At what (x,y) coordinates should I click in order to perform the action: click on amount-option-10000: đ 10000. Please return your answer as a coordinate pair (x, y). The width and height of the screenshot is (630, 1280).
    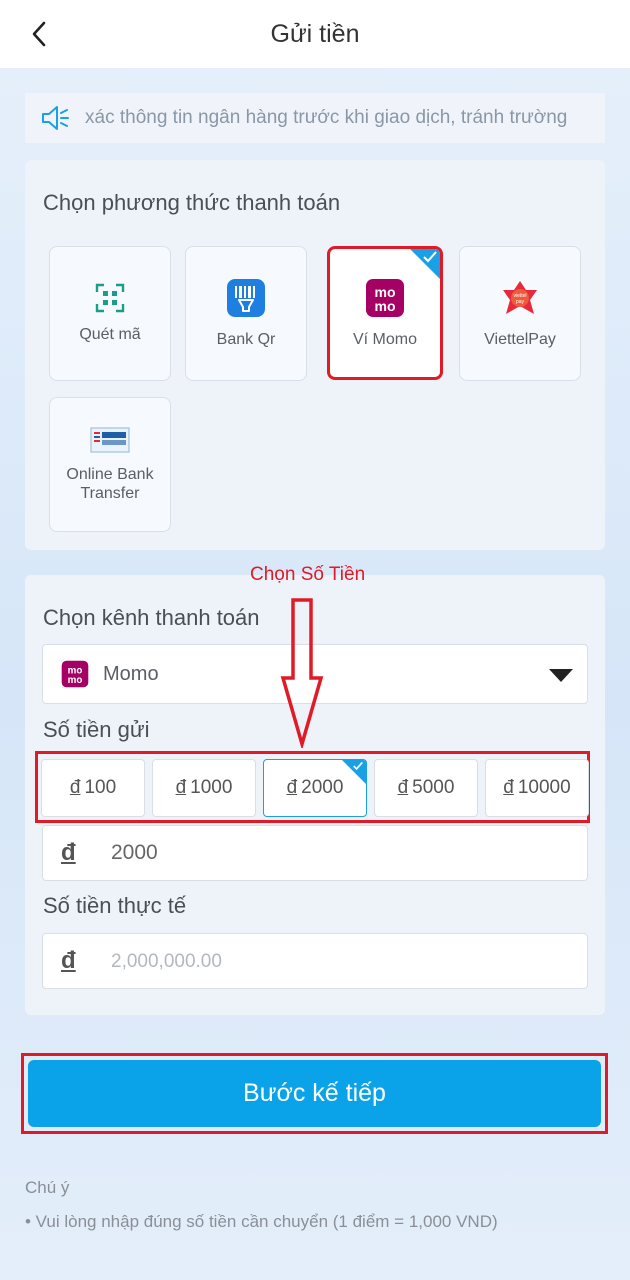
    Looking at the image, I should click on (537, 788).